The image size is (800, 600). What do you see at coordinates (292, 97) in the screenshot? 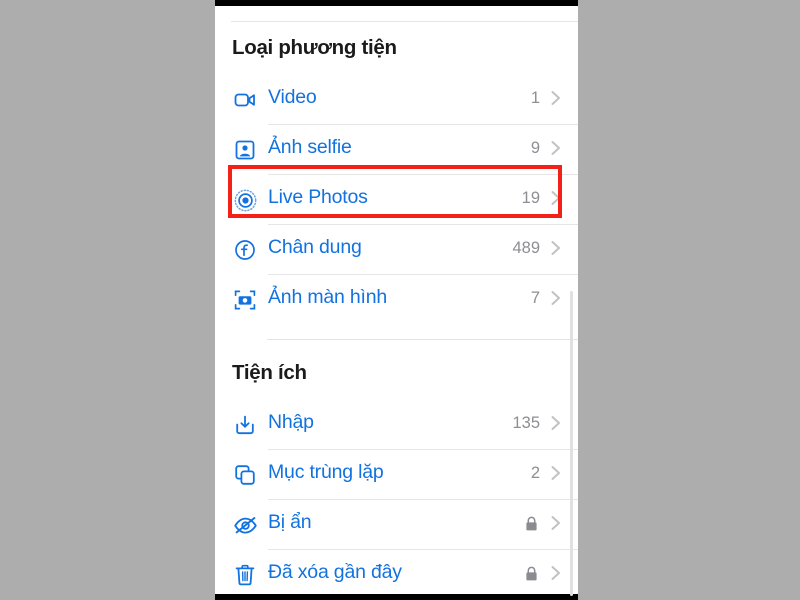
I see `list-item-label: Video` at bounding box center [292, 97].